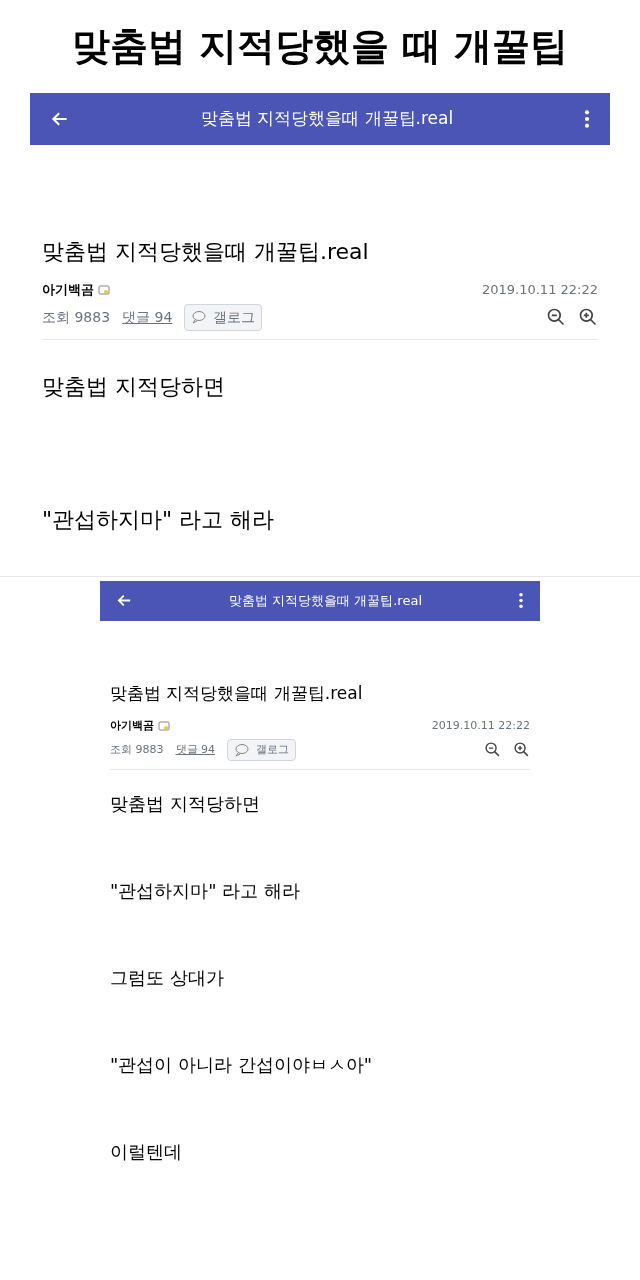 This screenshot has height=1280, width=640. Describe the element at coordinates (241, 1065) in the screenshot. I see `post-body-line: "관섭이 아니라 간섭이야ㅂㅅ아"` at that location.